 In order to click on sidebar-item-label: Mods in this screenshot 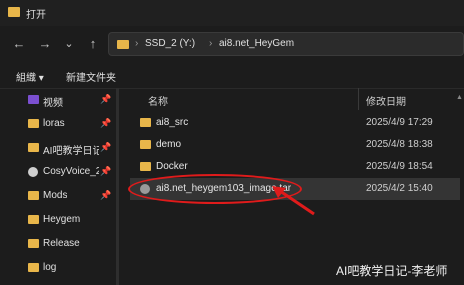, I will do `click(55, 195)`.